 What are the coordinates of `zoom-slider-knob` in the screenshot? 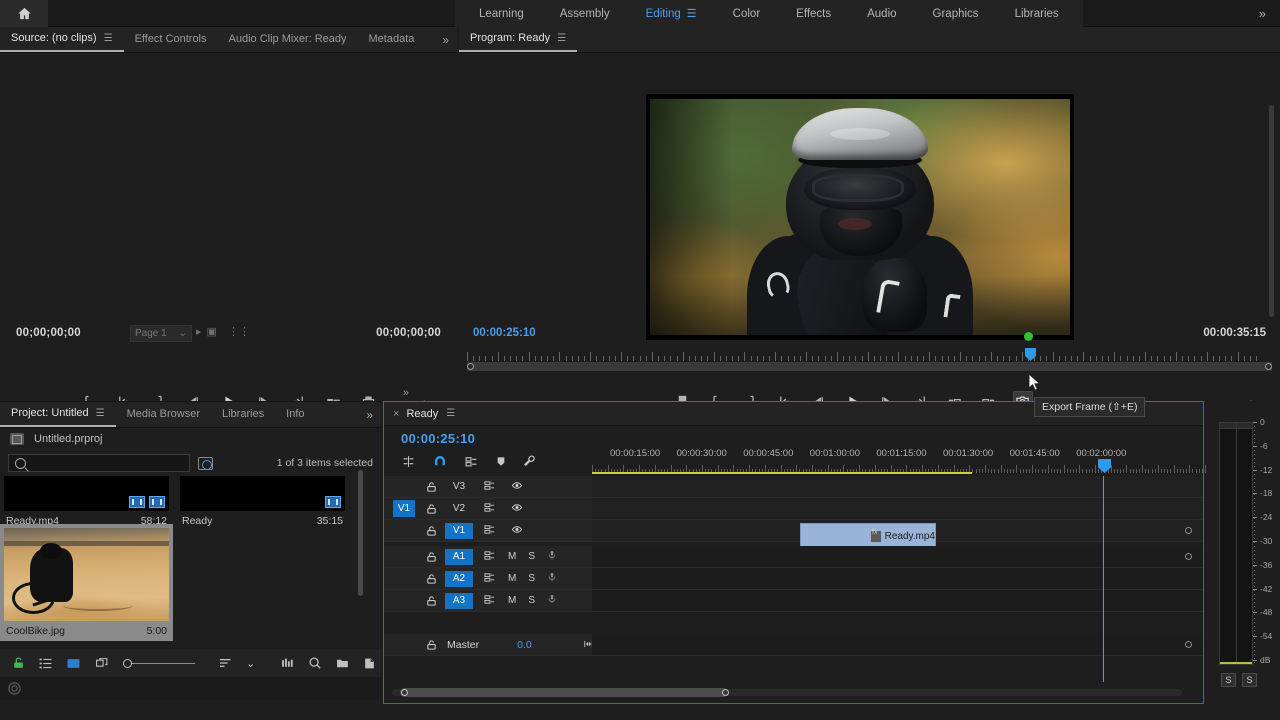 It's located at (127, 663).